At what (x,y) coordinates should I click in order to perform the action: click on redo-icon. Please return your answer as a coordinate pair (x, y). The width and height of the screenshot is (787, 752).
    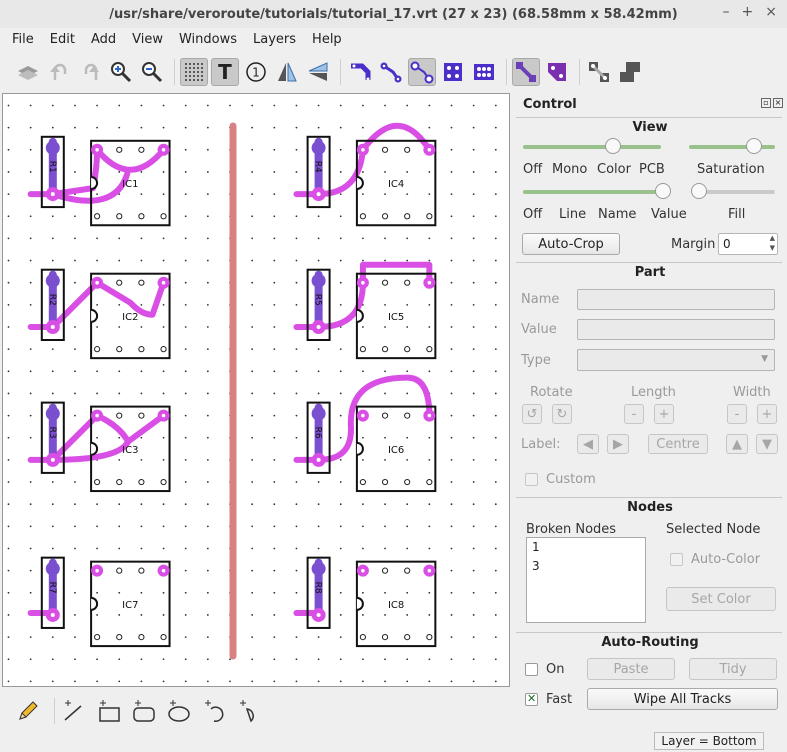
    Looking at the image, I should click on (90, 72).